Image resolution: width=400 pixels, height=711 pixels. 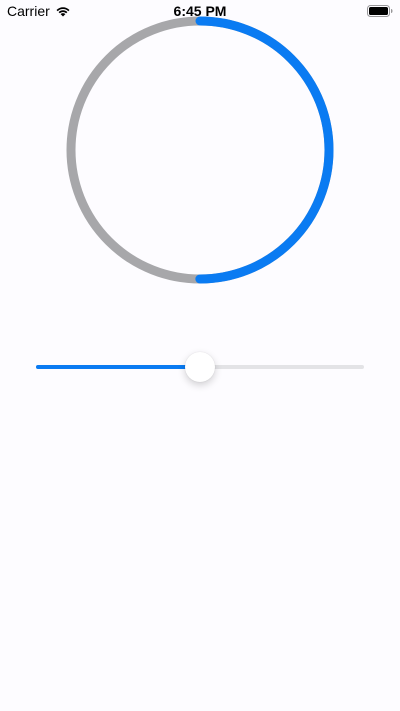 I want to click on slider-thumb, so click(x=200, y=367).